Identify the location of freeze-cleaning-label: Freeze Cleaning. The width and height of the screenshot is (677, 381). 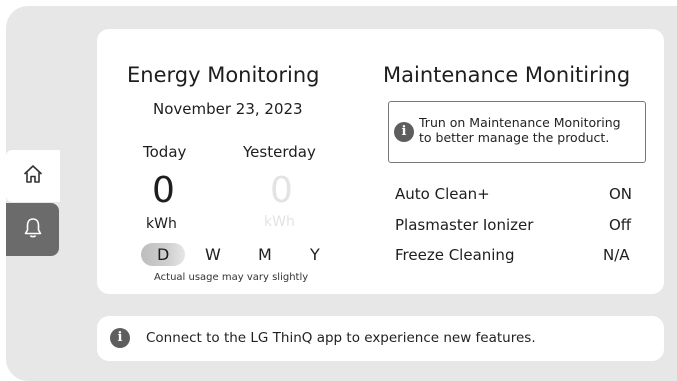
(455, 255).